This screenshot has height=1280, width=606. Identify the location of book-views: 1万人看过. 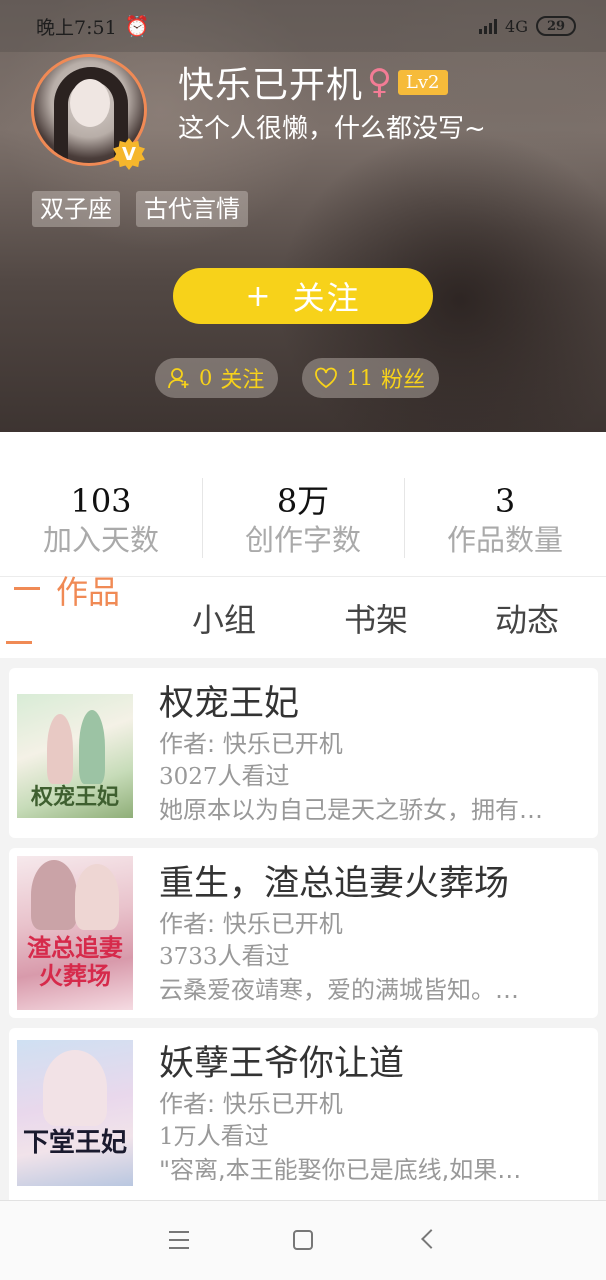
(214, 1136).